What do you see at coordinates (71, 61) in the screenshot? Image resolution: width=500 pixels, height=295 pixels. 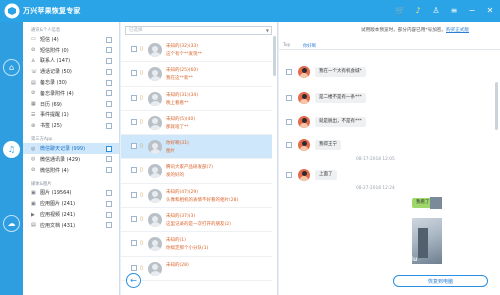 I see `category-contacts: ♙ 联系人 (147)` at bounding box center [71, 61].